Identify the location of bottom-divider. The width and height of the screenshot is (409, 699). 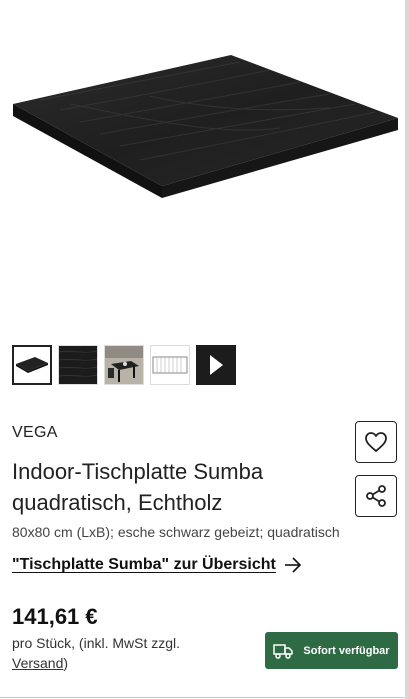
(202, 697).